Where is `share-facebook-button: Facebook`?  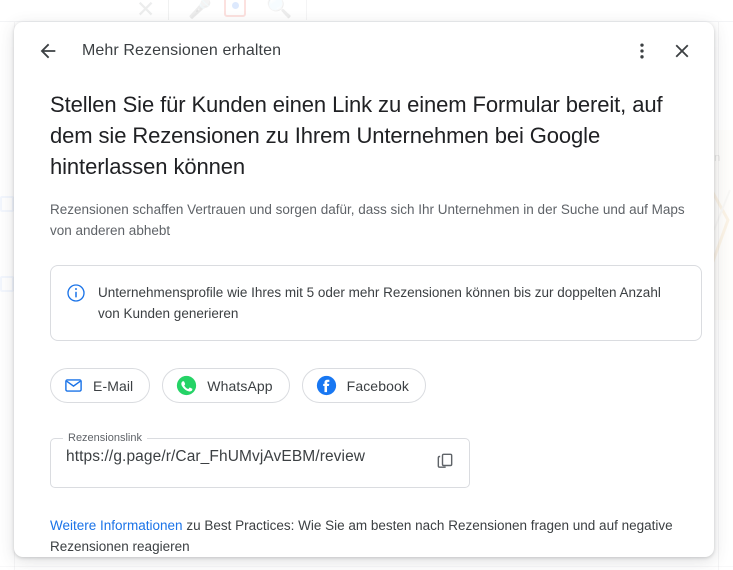
share-facebook-button: Facebook is located at coordinates (363, 385).